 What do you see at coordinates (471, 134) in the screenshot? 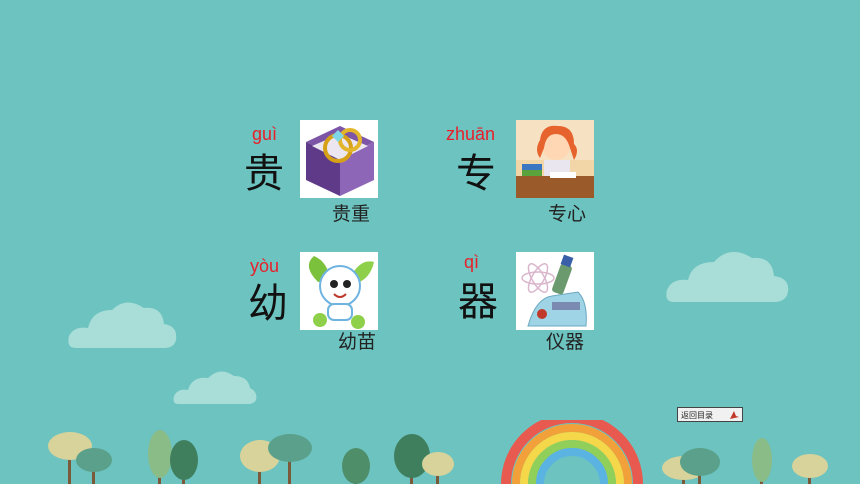
I see `pinyin-zhuan: zhuān` at bounding box center [471, 134].